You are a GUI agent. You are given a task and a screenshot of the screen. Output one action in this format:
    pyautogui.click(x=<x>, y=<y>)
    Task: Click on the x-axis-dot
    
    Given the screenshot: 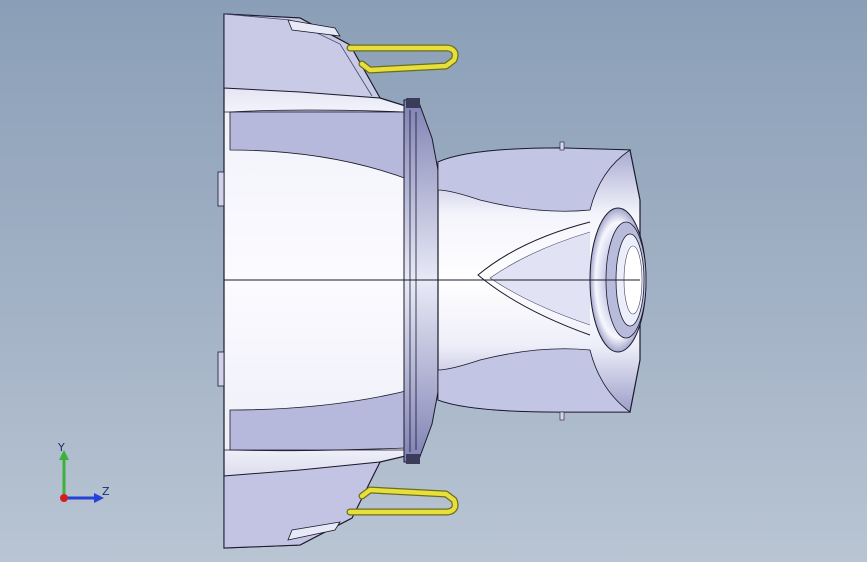 What is the action you would take?
    pyautogui.click(x=64, y=498)
    